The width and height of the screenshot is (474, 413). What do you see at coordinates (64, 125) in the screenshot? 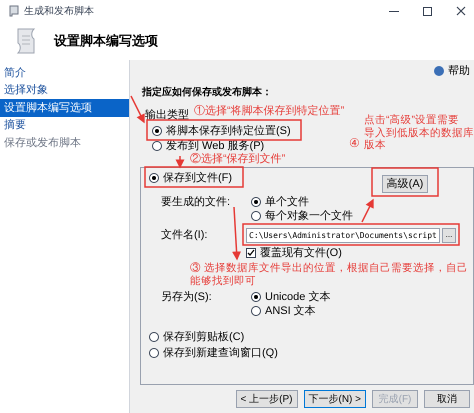
I see `sidebar-item: 摘要` at bounding box center [64, 125].